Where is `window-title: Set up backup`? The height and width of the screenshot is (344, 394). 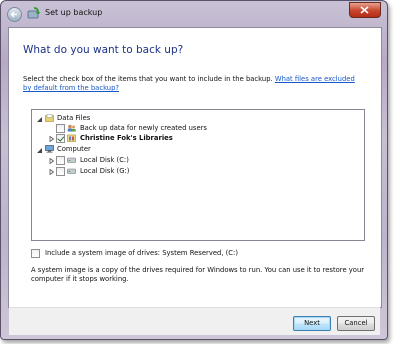 window-title: Set up backup is located at coordinates (74, 12).